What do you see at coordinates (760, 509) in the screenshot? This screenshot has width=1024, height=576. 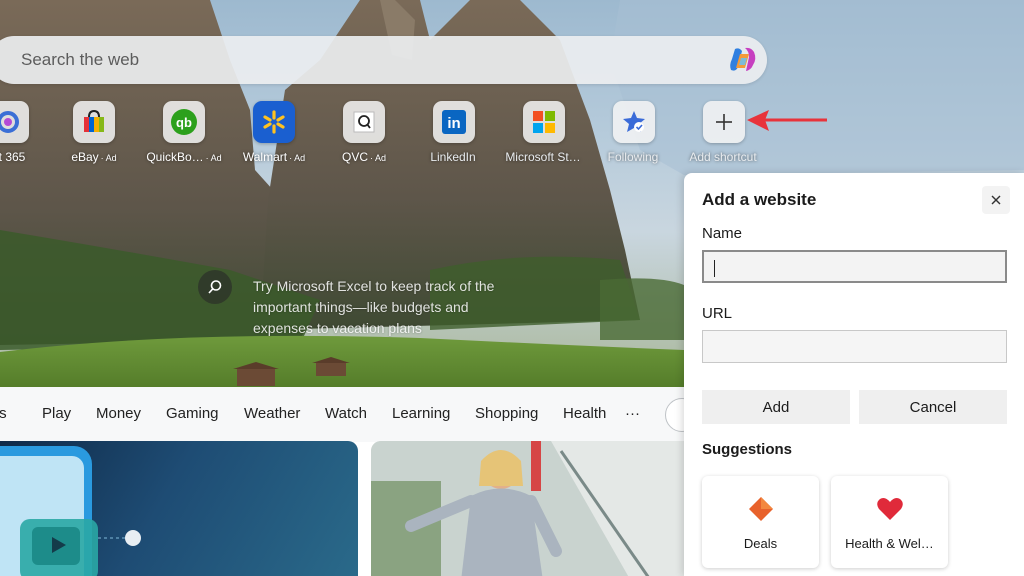 I see `deals-tag-icon` at bounding box center [760, 509].